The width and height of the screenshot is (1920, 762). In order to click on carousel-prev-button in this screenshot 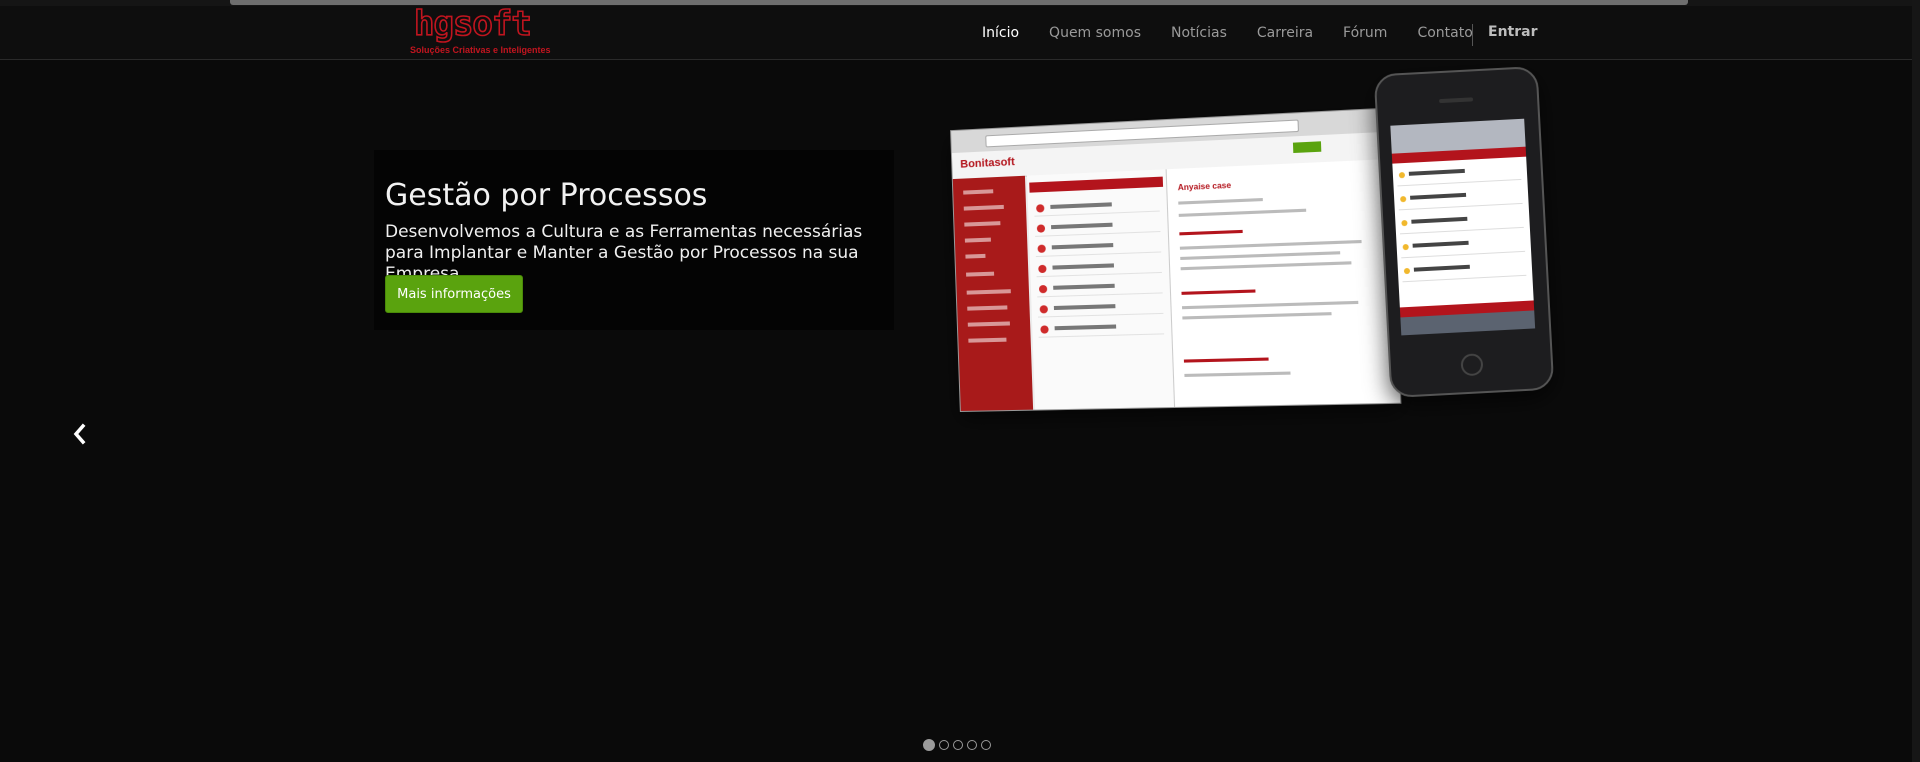, I will do `click(80, 434)`.